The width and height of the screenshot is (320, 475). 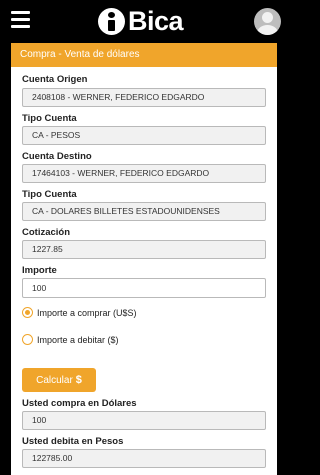 I want to click on logo-text: Bica, so click(x=156, y=21).